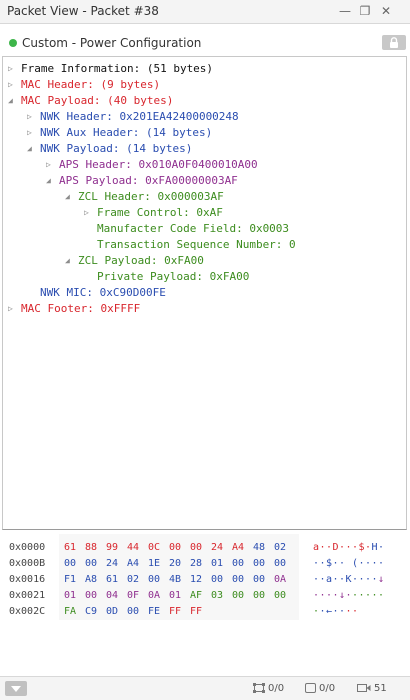 This screenshot has height=700, width=410. What do you see at coordinates (355, 564) in the screenshot?
I see `ascii-char: (` at bounding box center [355, 564].